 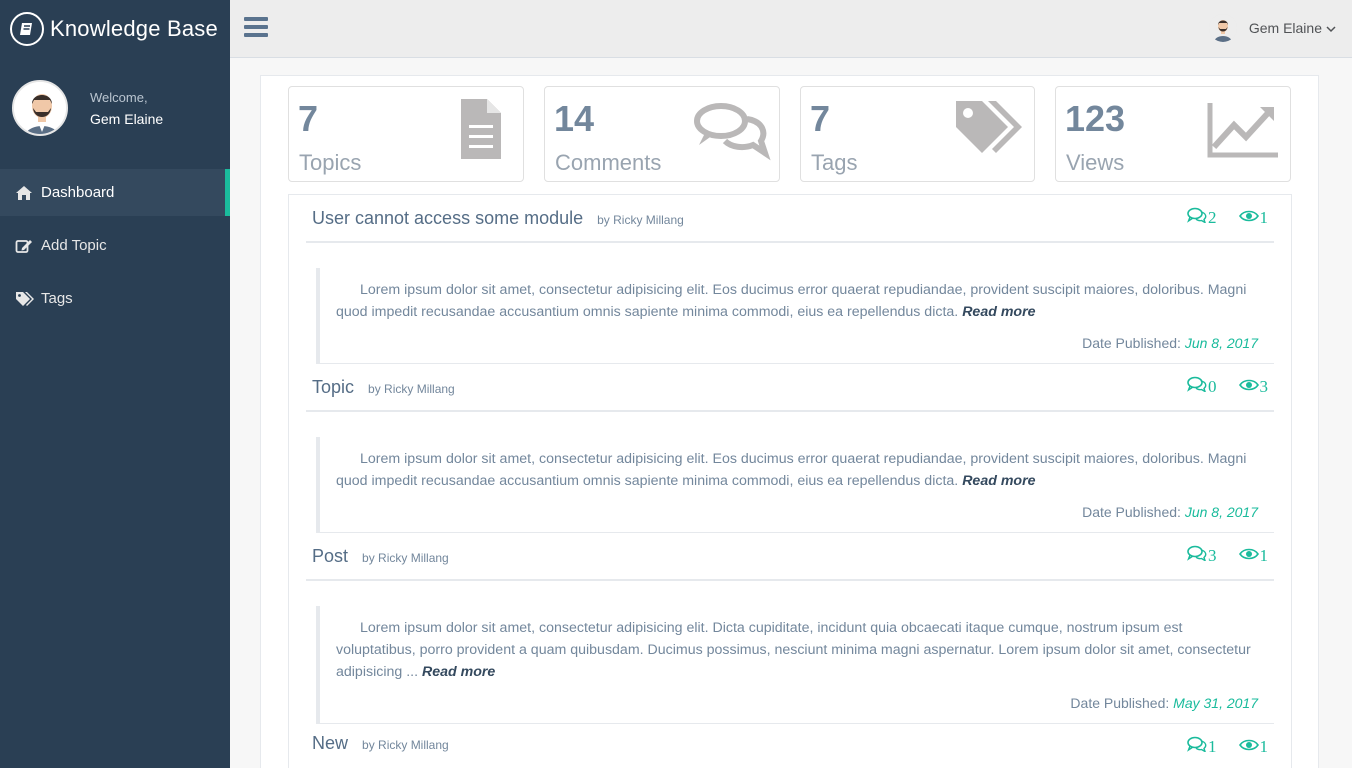 I want to click on topic-stats: 3 1, so click(x=1216, y=555).